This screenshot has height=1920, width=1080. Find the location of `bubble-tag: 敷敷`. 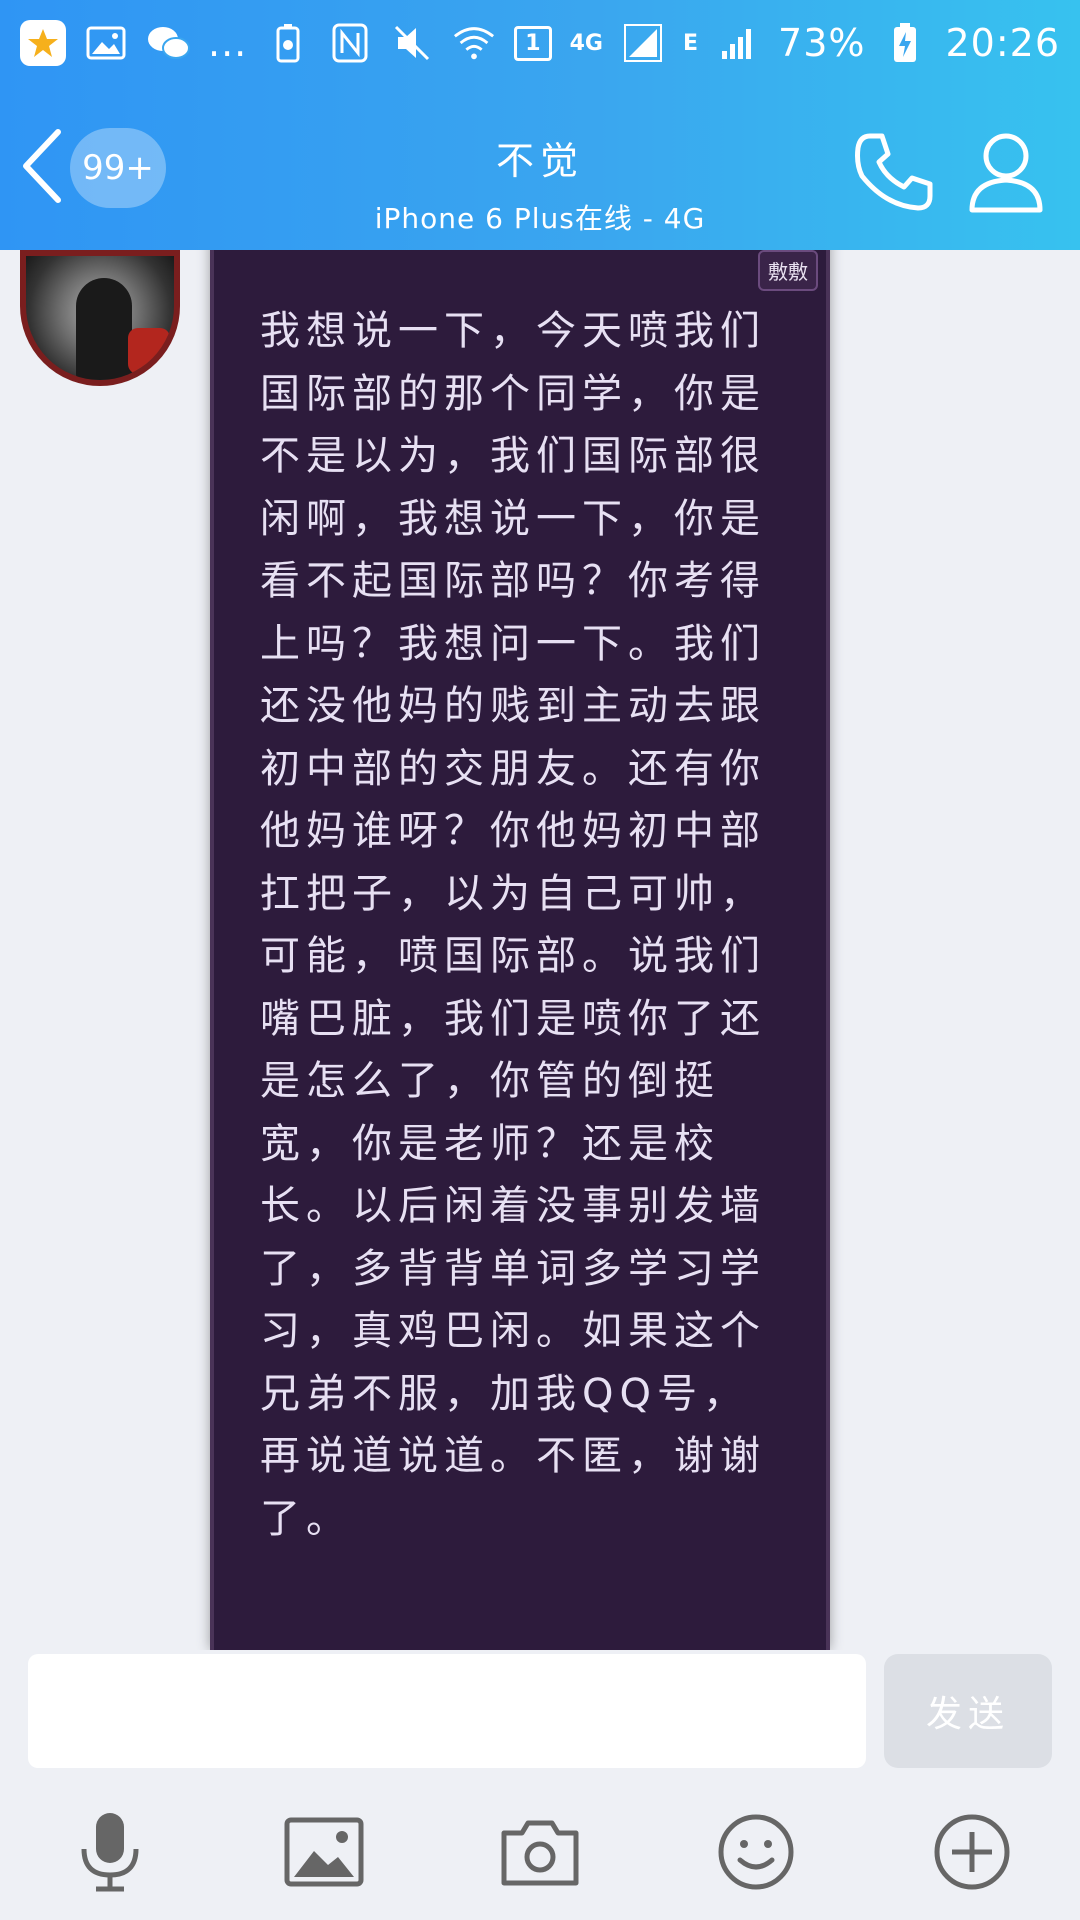

bubble-tag: 敷敷 is located at coordinates (788, 270).